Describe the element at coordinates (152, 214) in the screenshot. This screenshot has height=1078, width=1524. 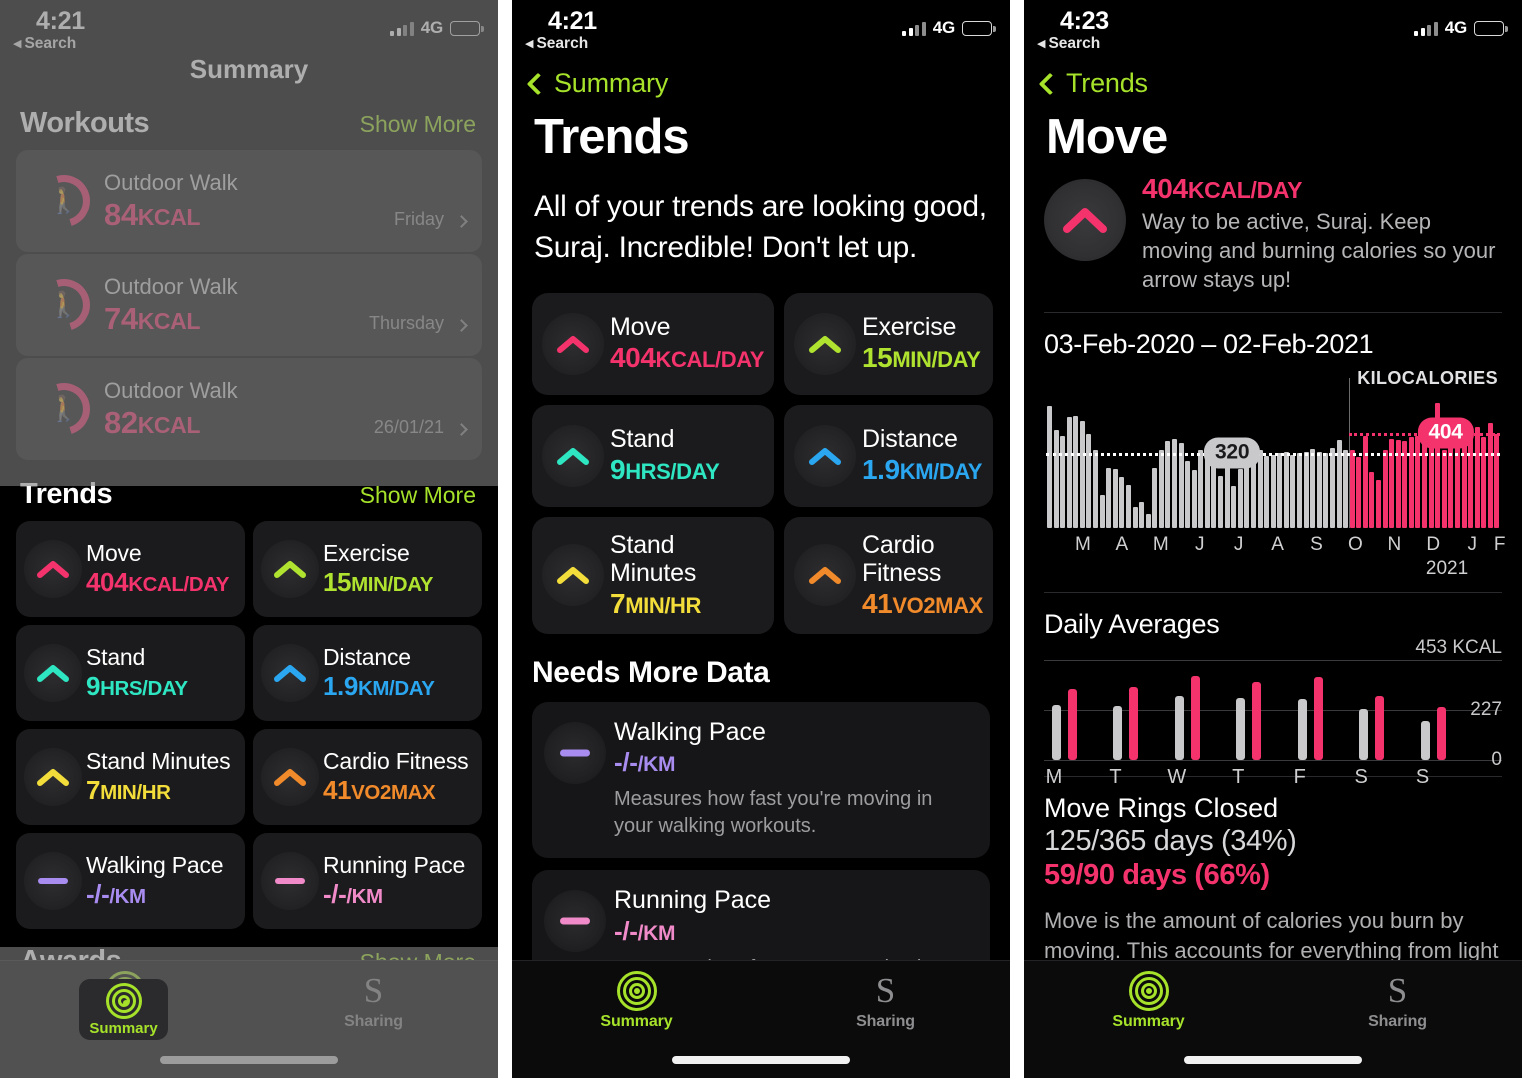
I see `workout-calories: 84KCAL` at that location.